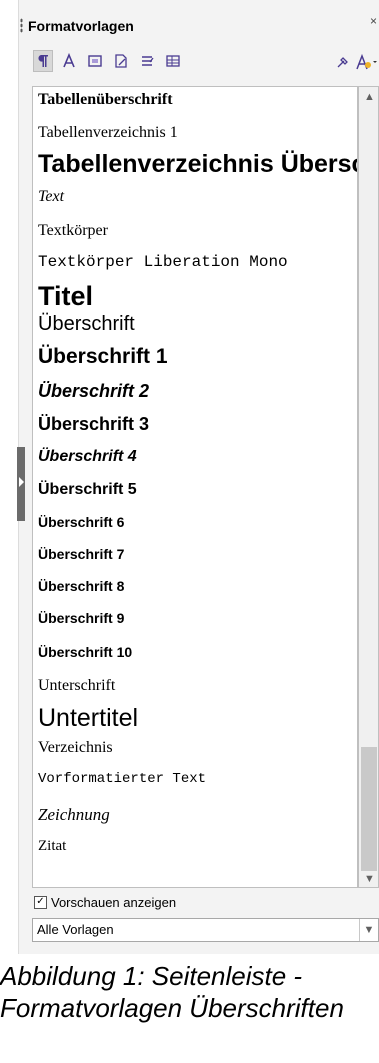 The height and width of the screenshot is (1063, 379). What do you see at coordinates (88, 718) in the screenshot?
I see `list-item: Untertitel` at bounding box center [88, 718].